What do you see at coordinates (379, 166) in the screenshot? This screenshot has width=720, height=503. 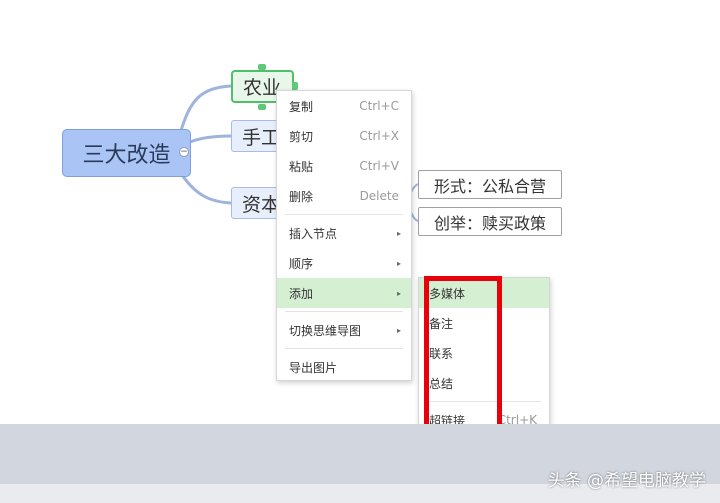 I see `shortcut-label: Ctrl+V` at bounding box center [379, 166].